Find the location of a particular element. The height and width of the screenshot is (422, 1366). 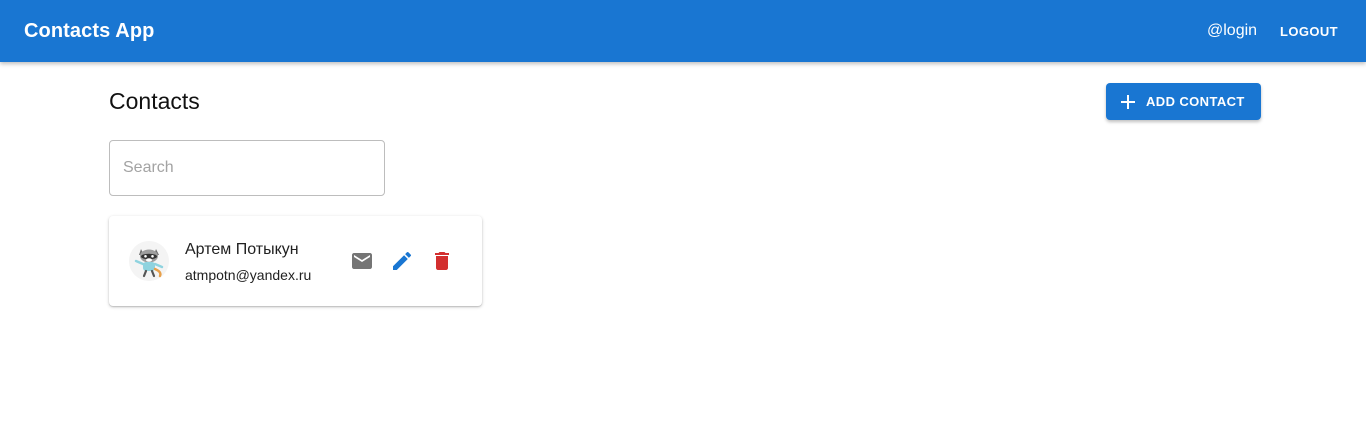

delete-icon is located at coordinates (442, 261).